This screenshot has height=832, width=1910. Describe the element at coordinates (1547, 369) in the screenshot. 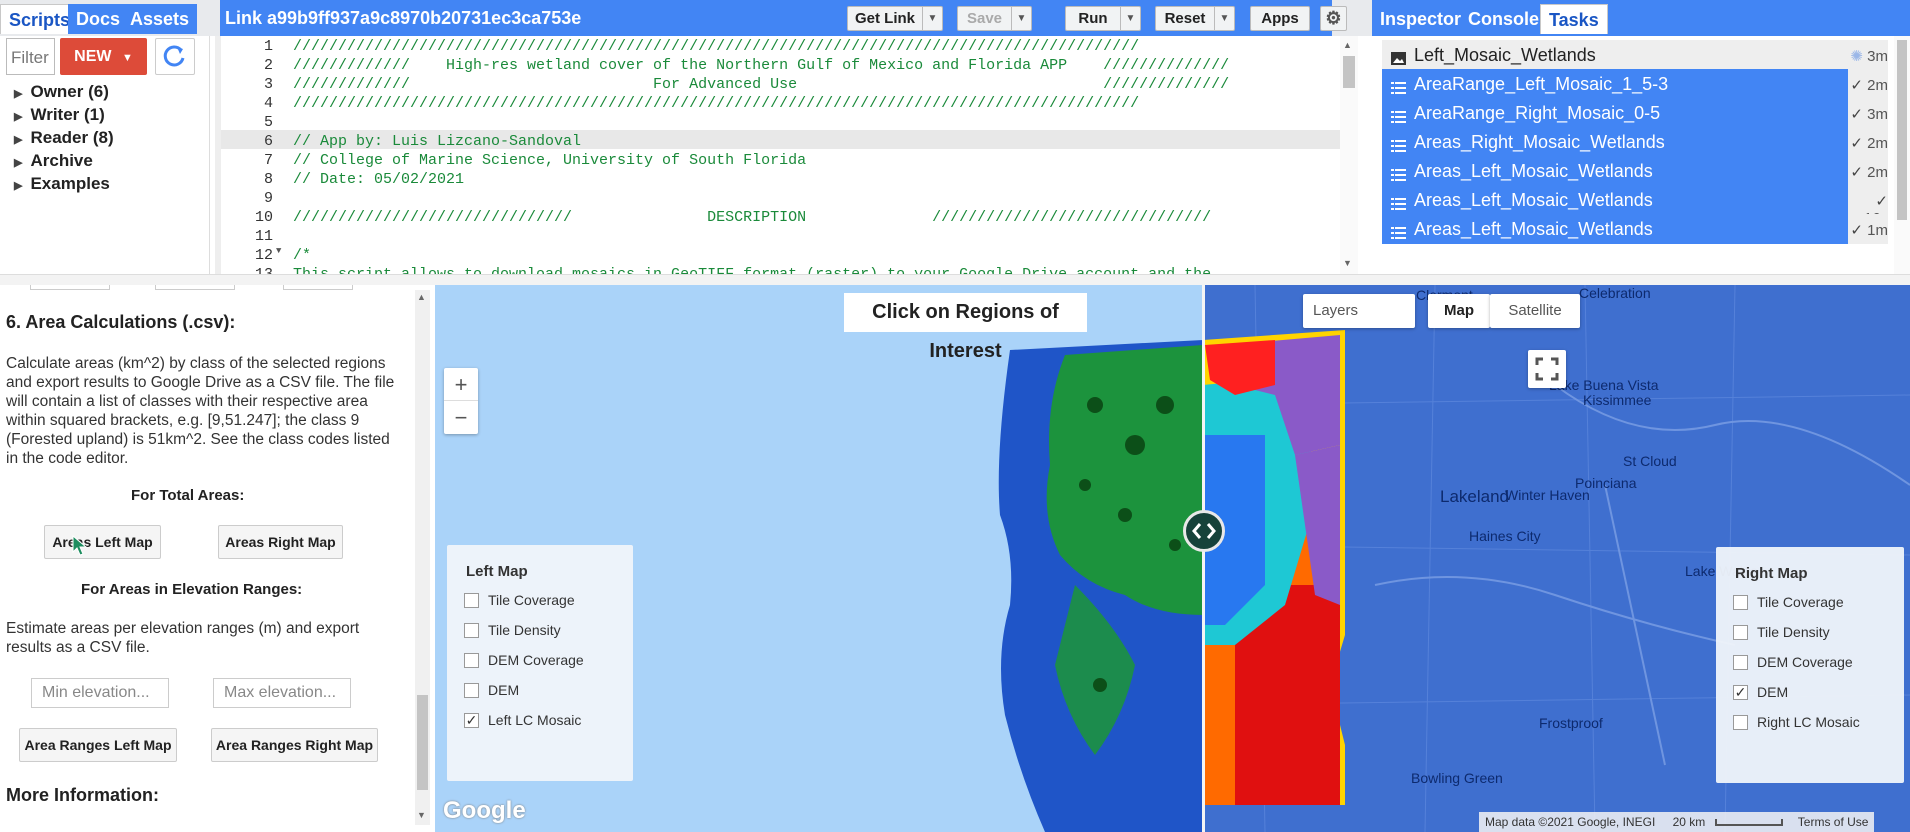

I see `fullscreen-button` at that location.